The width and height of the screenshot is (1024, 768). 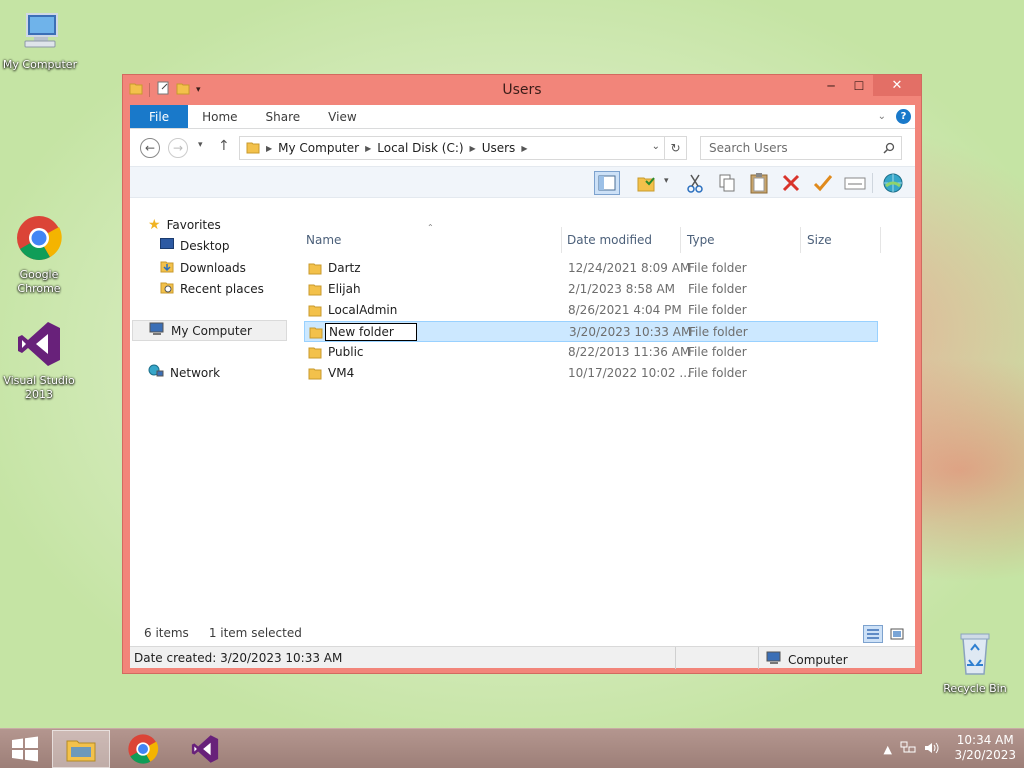 What do you see at coordinates (167, 245) in the screenshot?
I see `desktop-icon` at bounding box center [167, 245].